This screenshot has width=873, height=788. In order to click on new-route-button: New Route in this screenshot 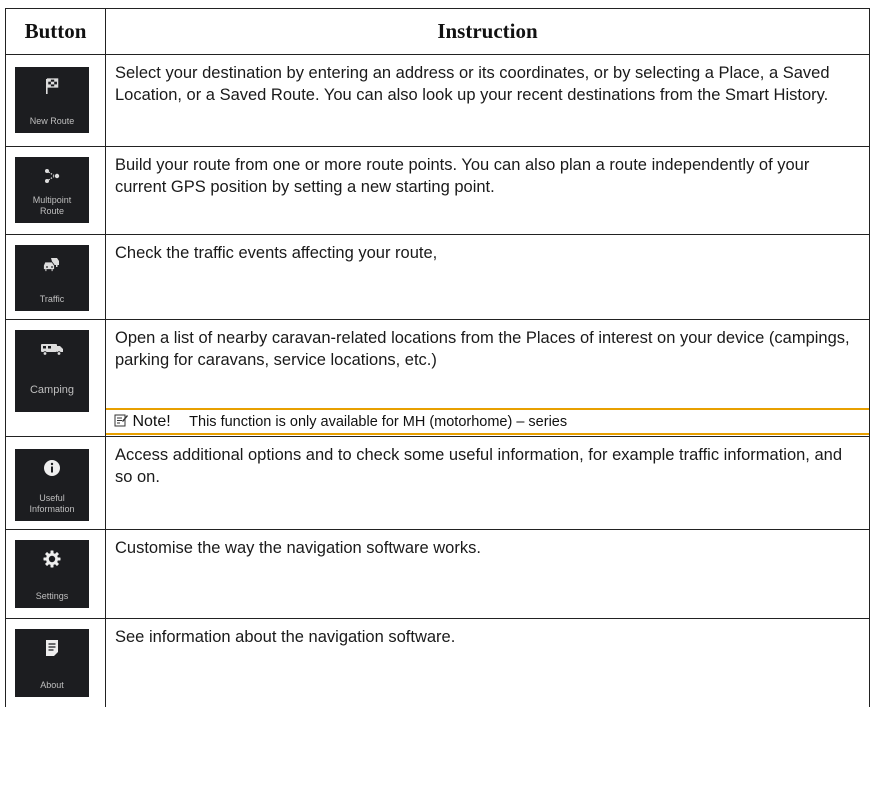, I will do `click(52, 100)`.